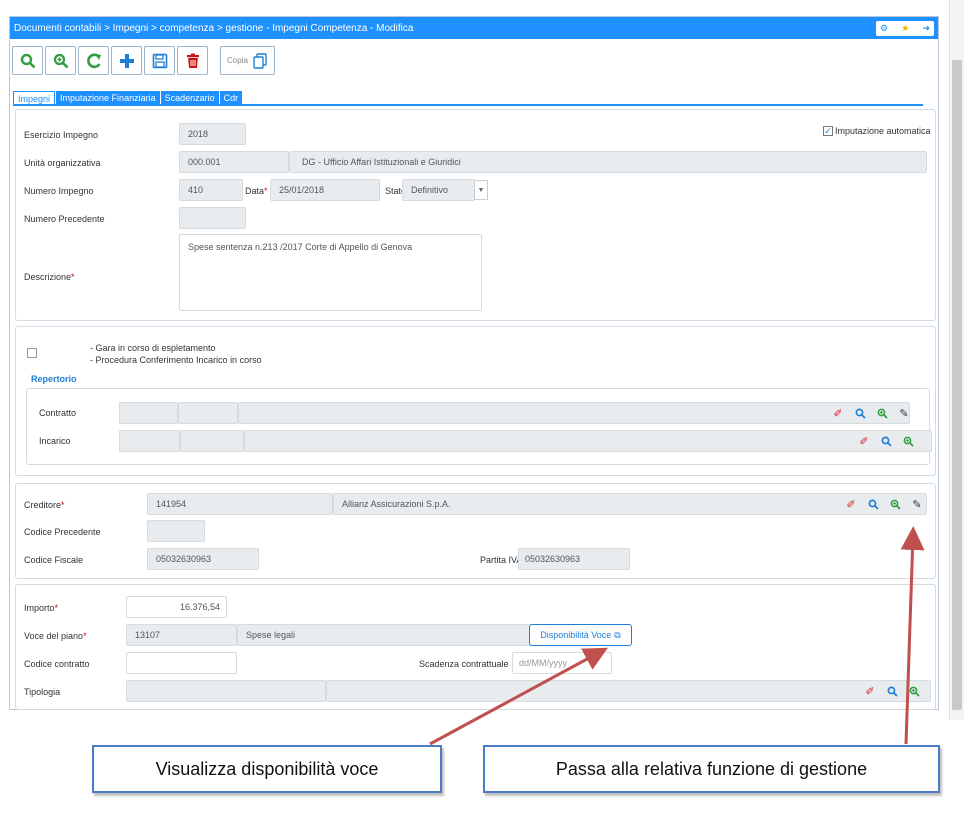 This screenshot has width=980, height=821. I want to click on callout-visualizza-disponibilita: Visualizza disponibilità voce, so click(267, 769).